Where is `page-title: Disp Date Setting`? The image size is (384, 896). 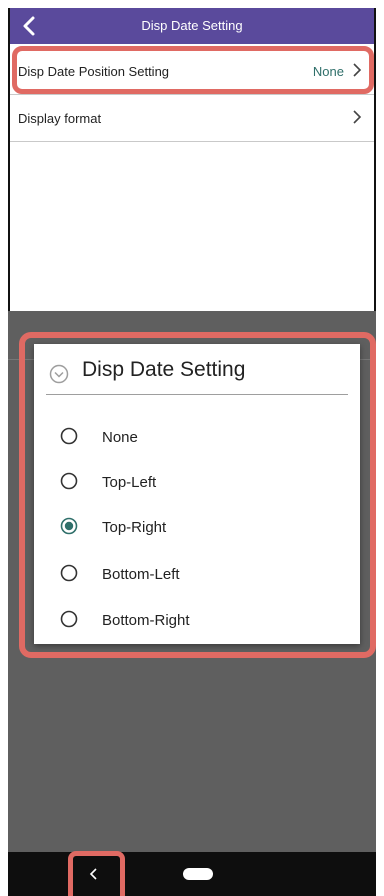
page-title: Disp Date Setting is located at coordinates (192, 25).